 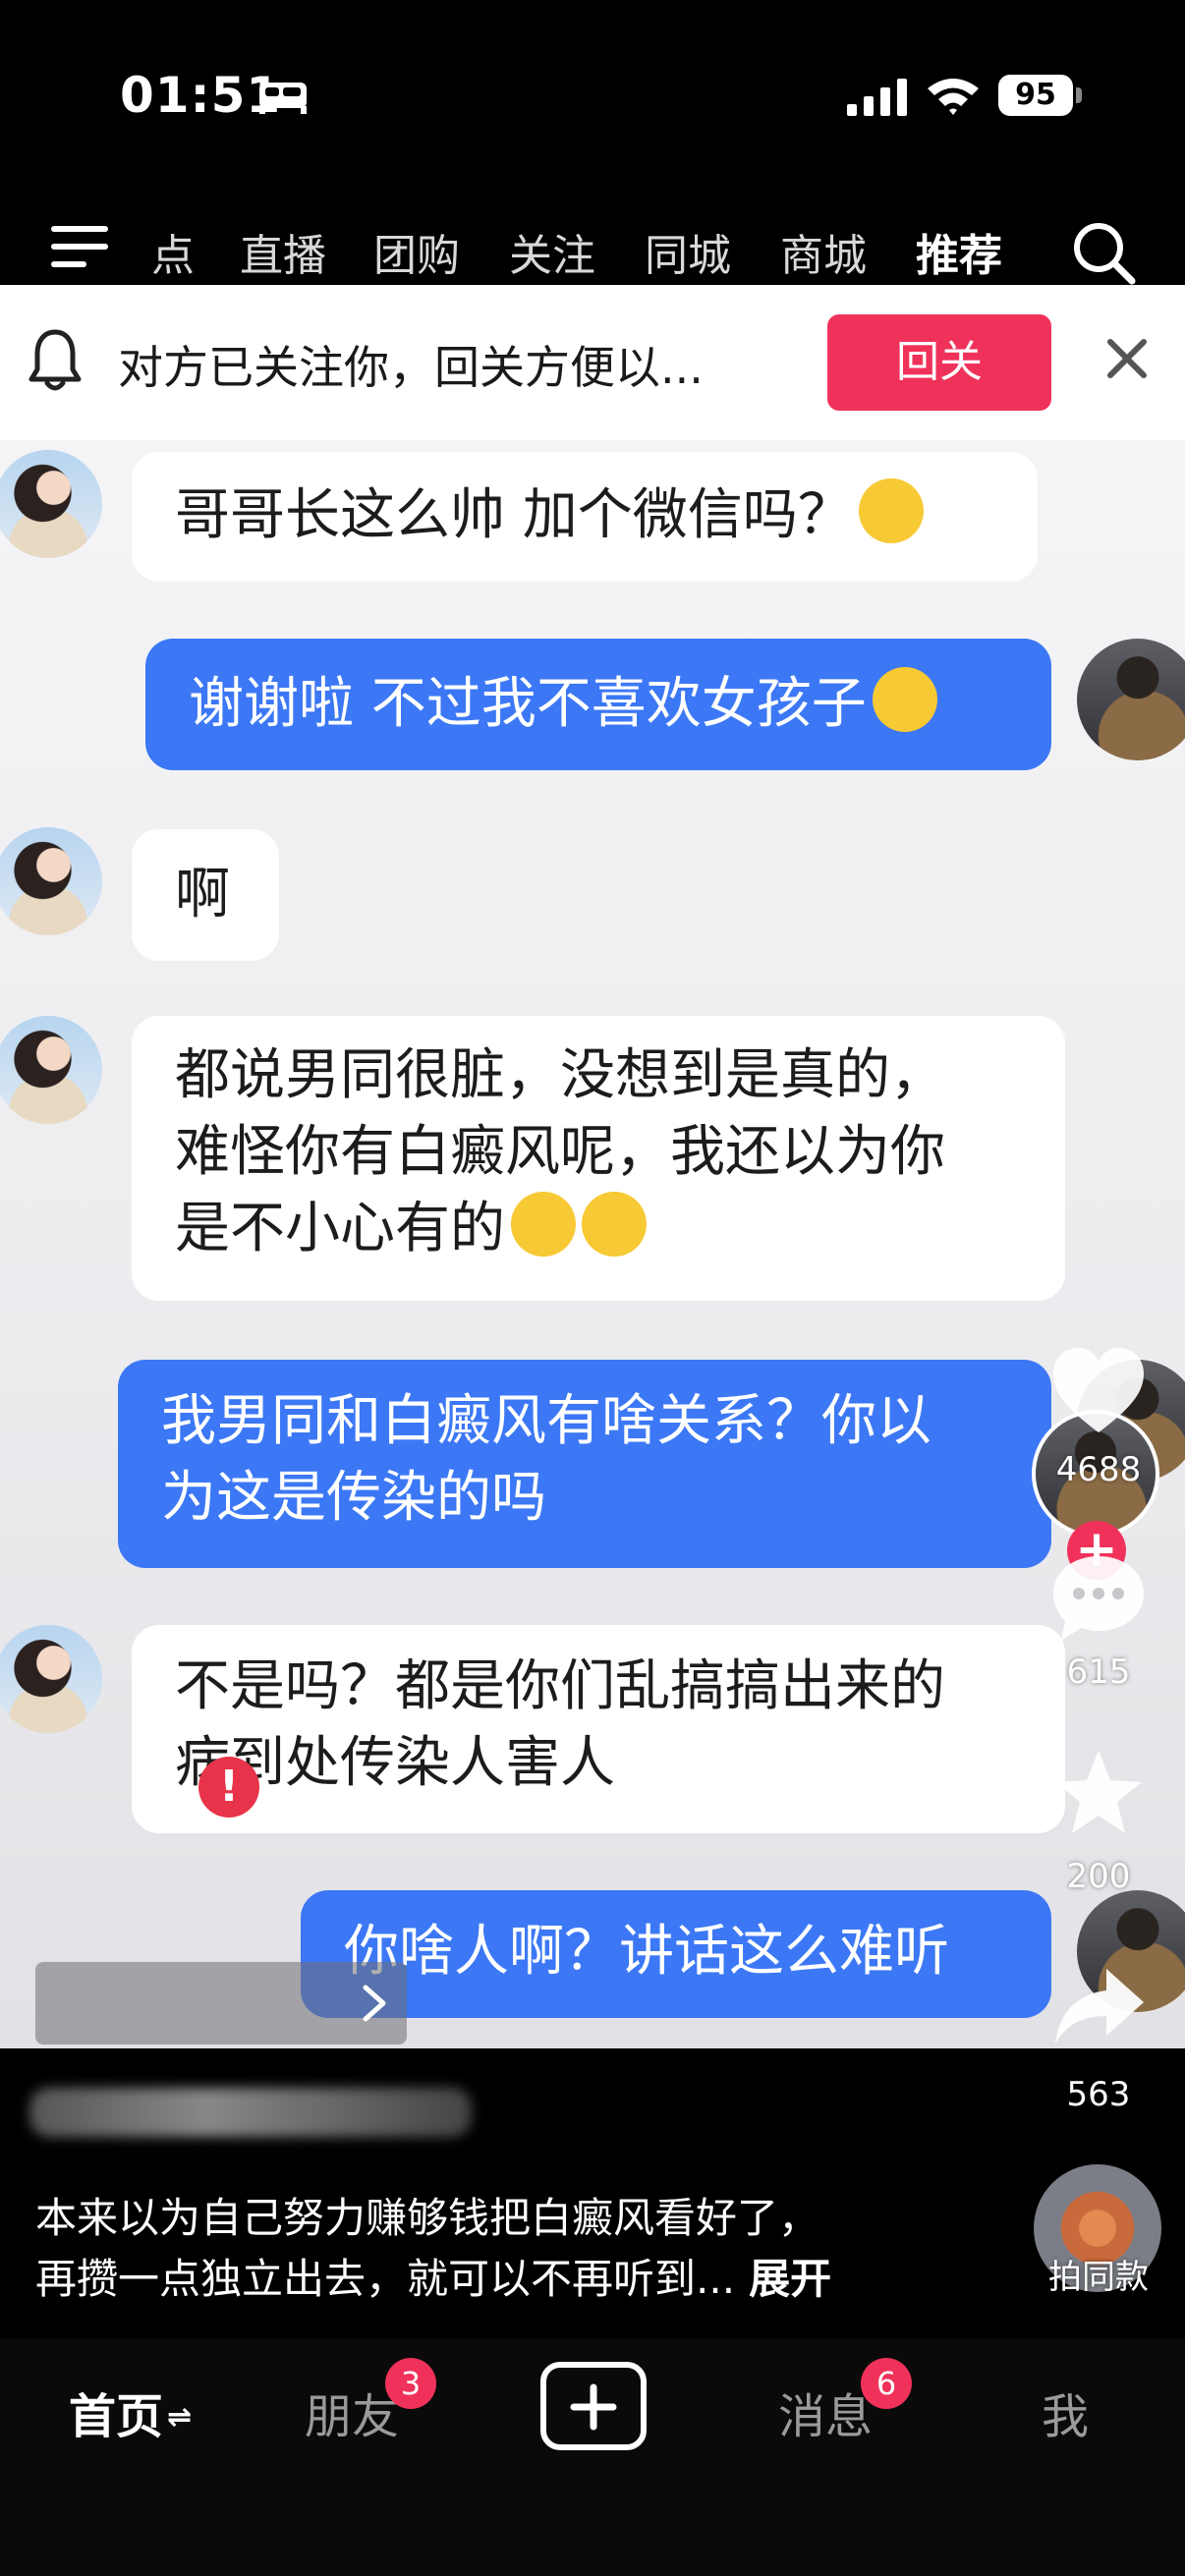 What do you see at coordinates (353, 1498) in the screenshot?
I see `message-line: 为这是传染的吗` at bounding box center [353, 1498].